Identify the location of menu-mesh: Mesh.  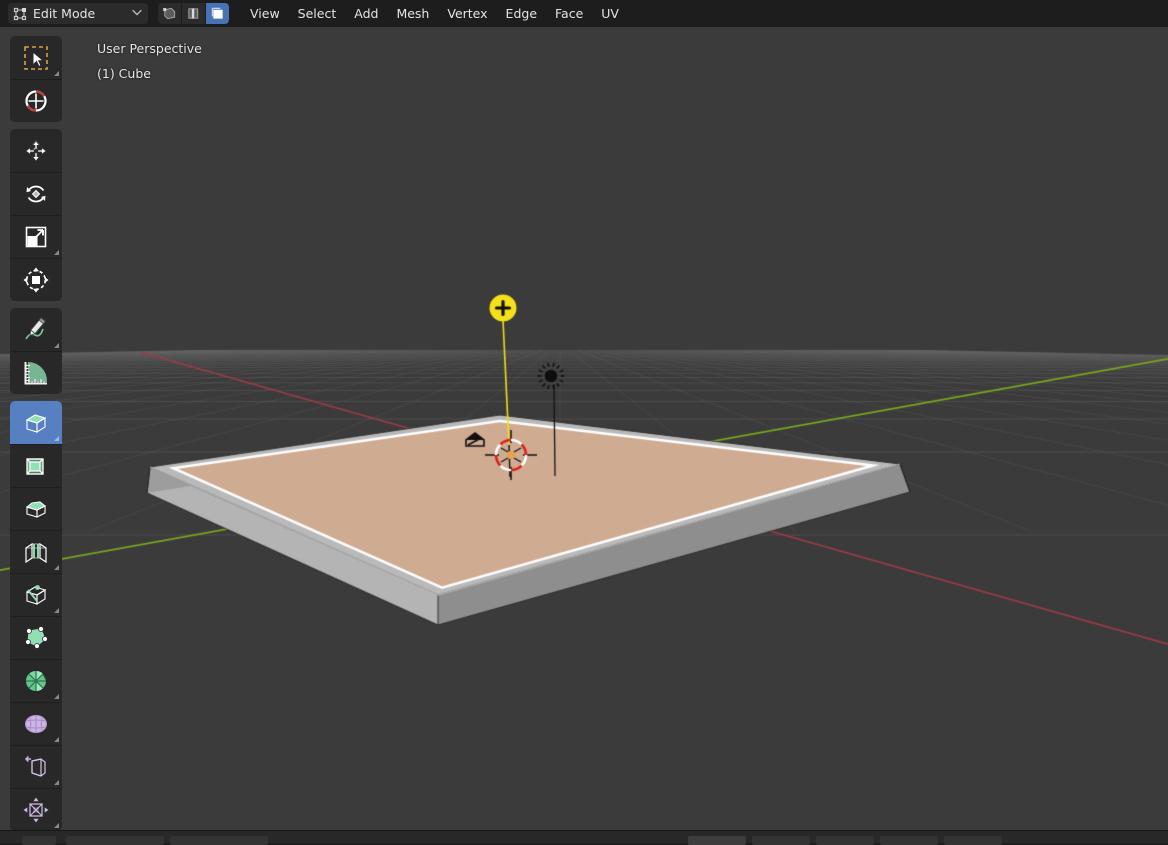
(412, 13).